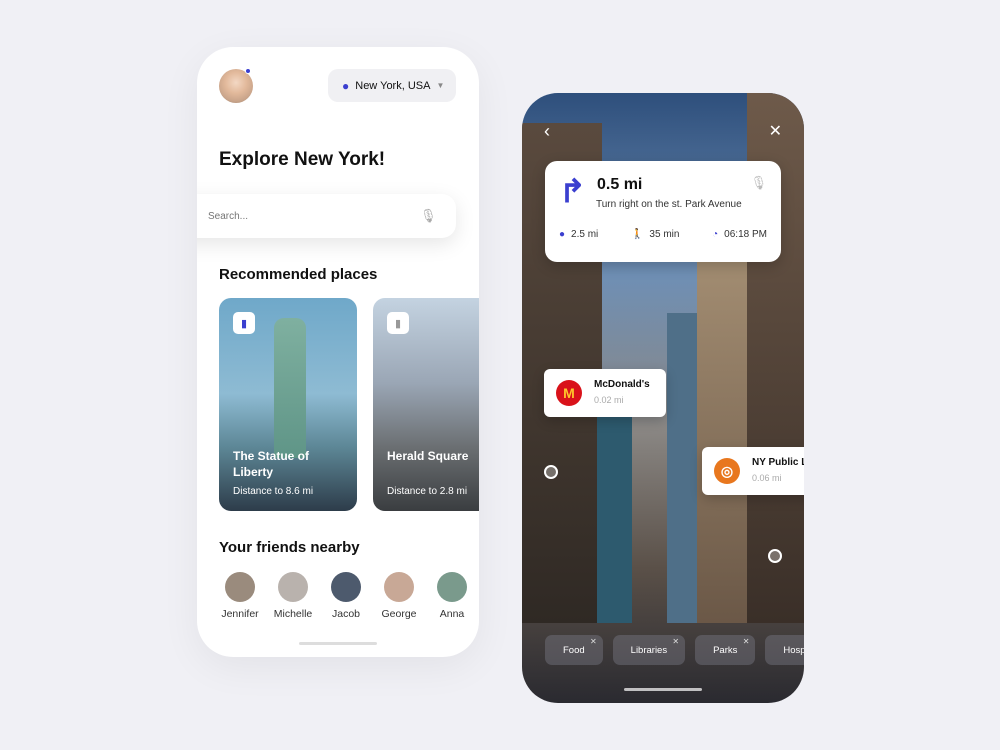  I want to click on filter-chip: Libraries ✕, so click(649, 650).